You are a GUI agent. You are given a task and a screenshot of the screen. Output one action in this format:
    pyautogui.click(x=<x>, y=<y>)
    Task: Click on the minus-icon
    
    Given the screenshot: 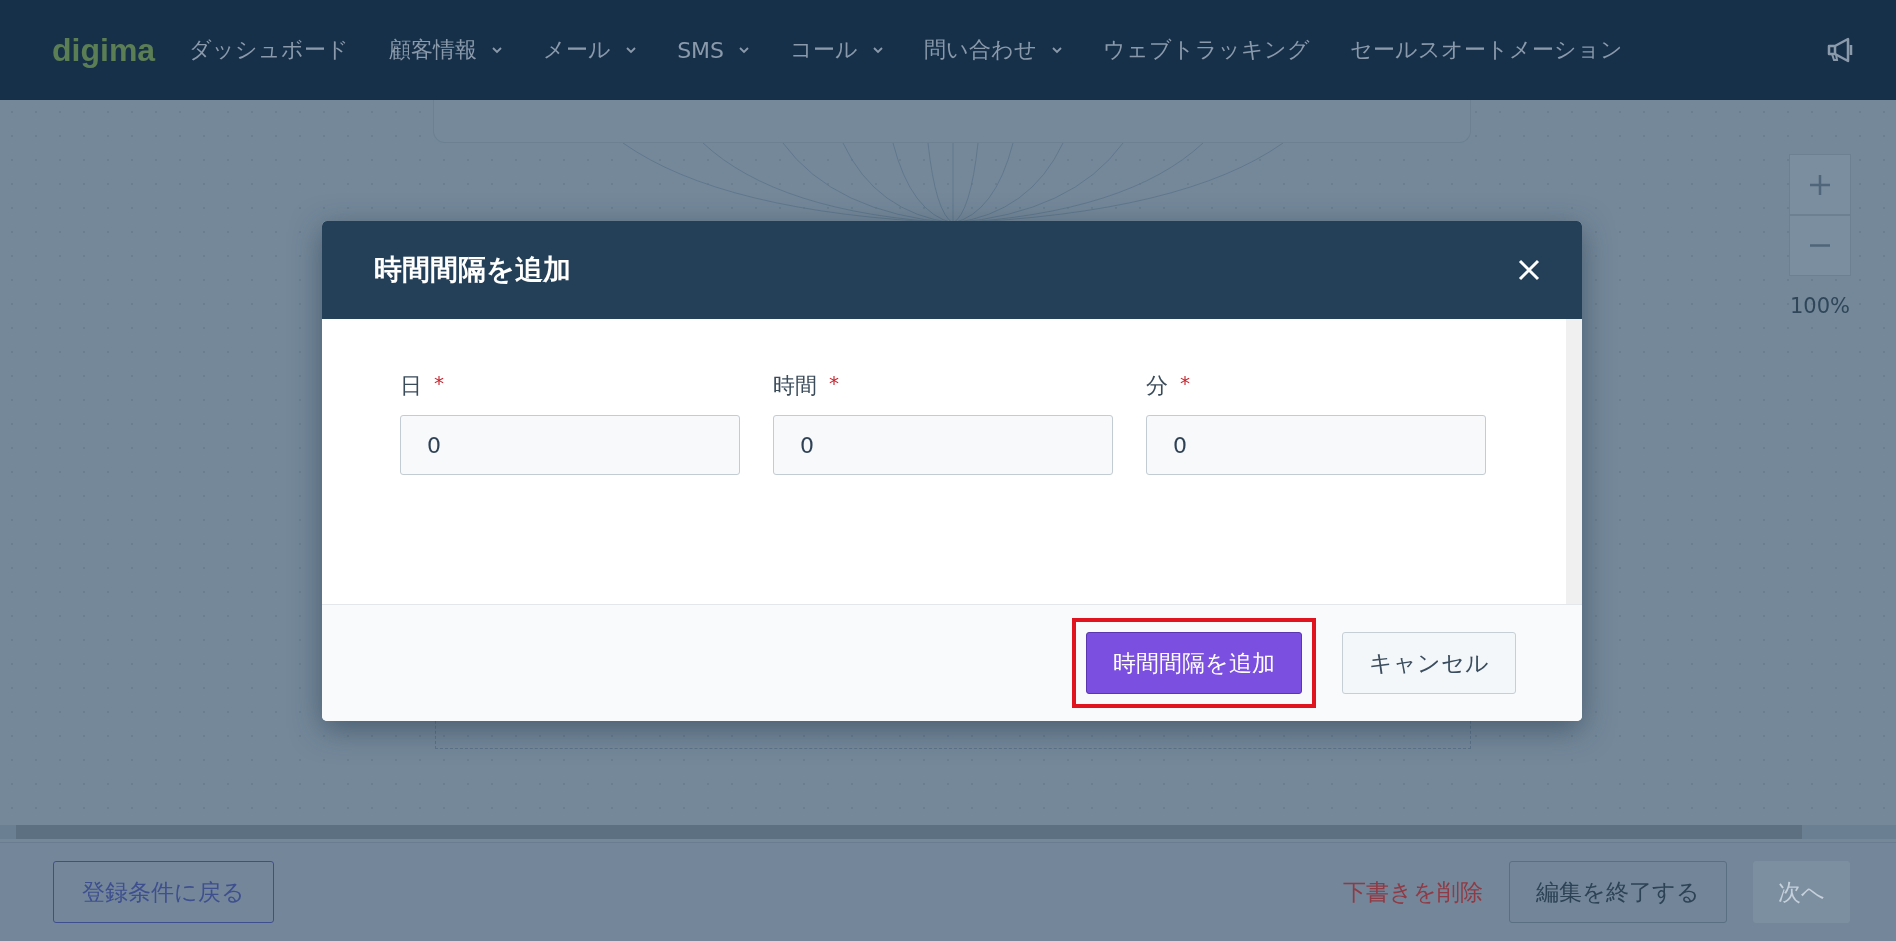 What is the action you would take?
    pyautogui.click(x=1820, y=245)
    